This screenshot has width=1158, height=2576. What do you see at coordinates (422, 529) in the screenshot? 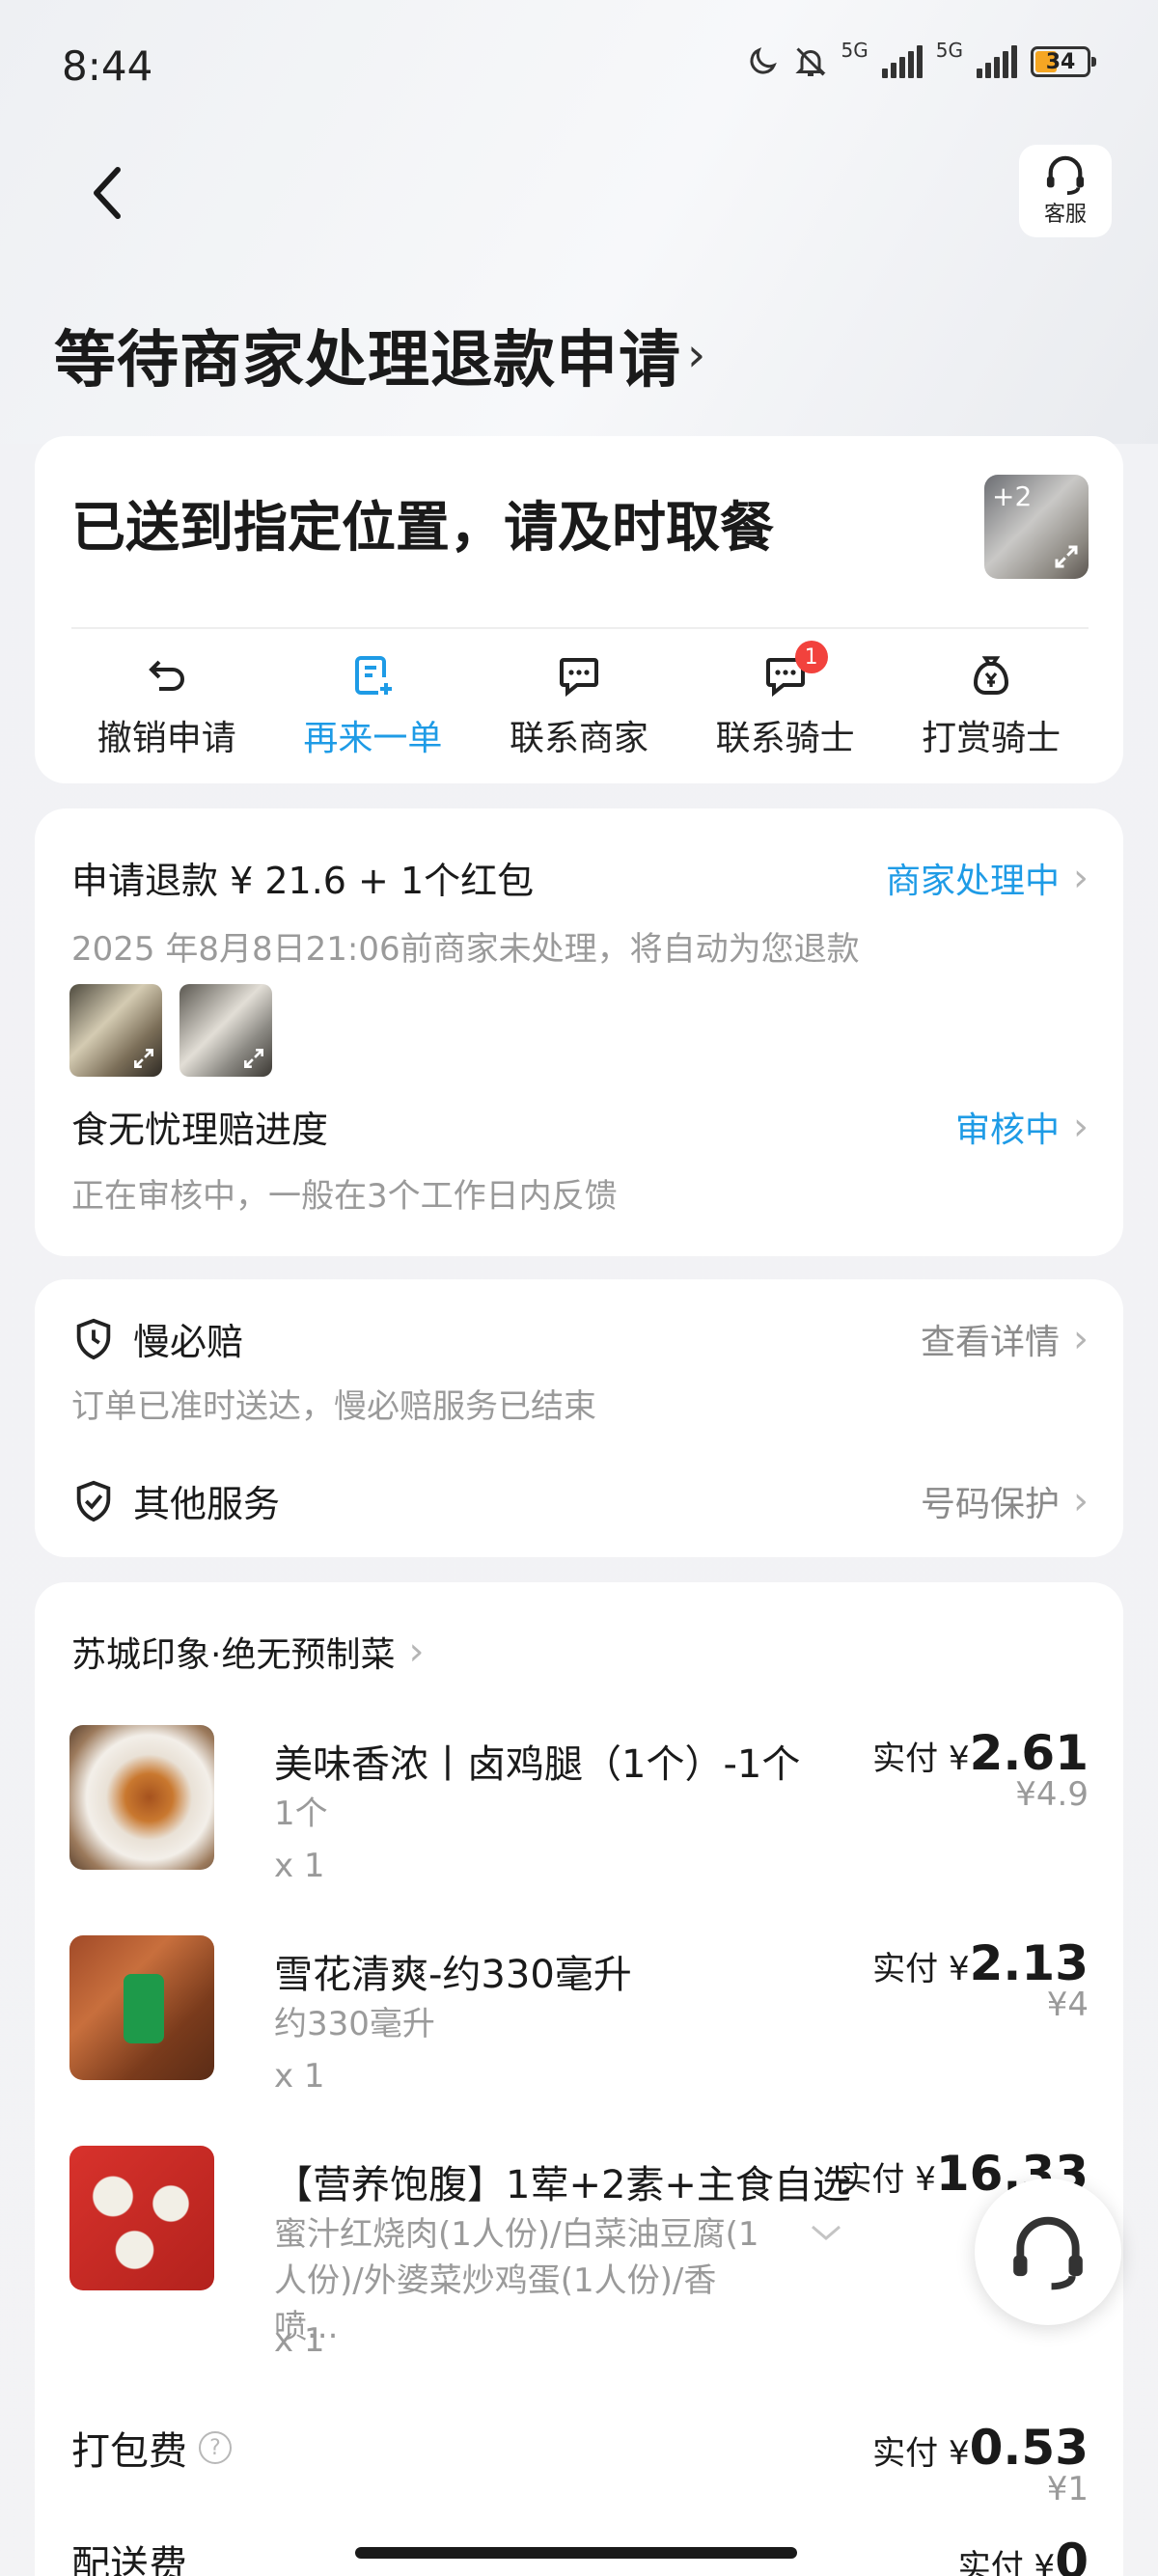
I see `delivery-message: 已送到指定位置，请及时取餐` at bounding box center [422, 529].